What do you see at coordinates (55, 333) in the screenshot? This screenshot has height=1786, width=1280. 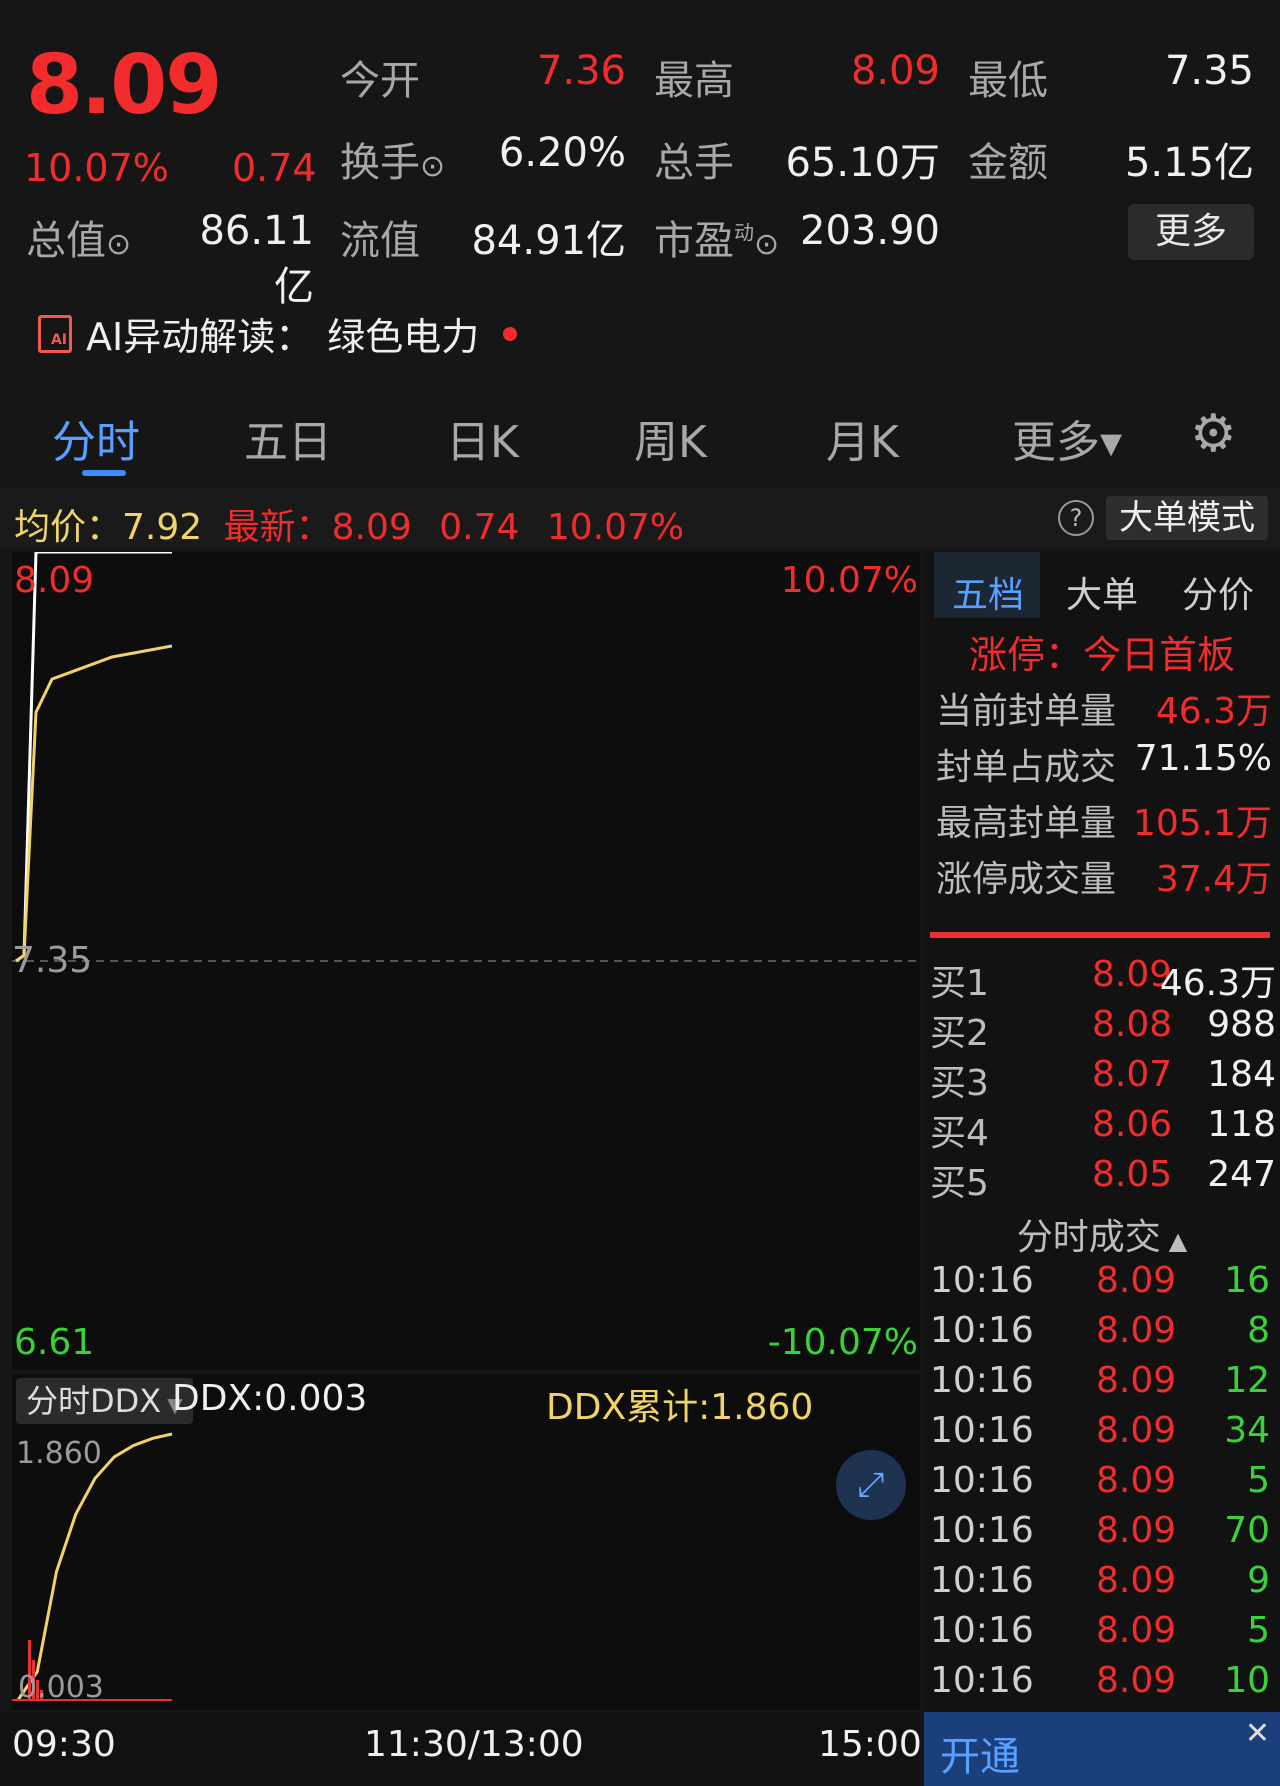 I see `ai-report-icon: AI` at bounding box center [55, 333].